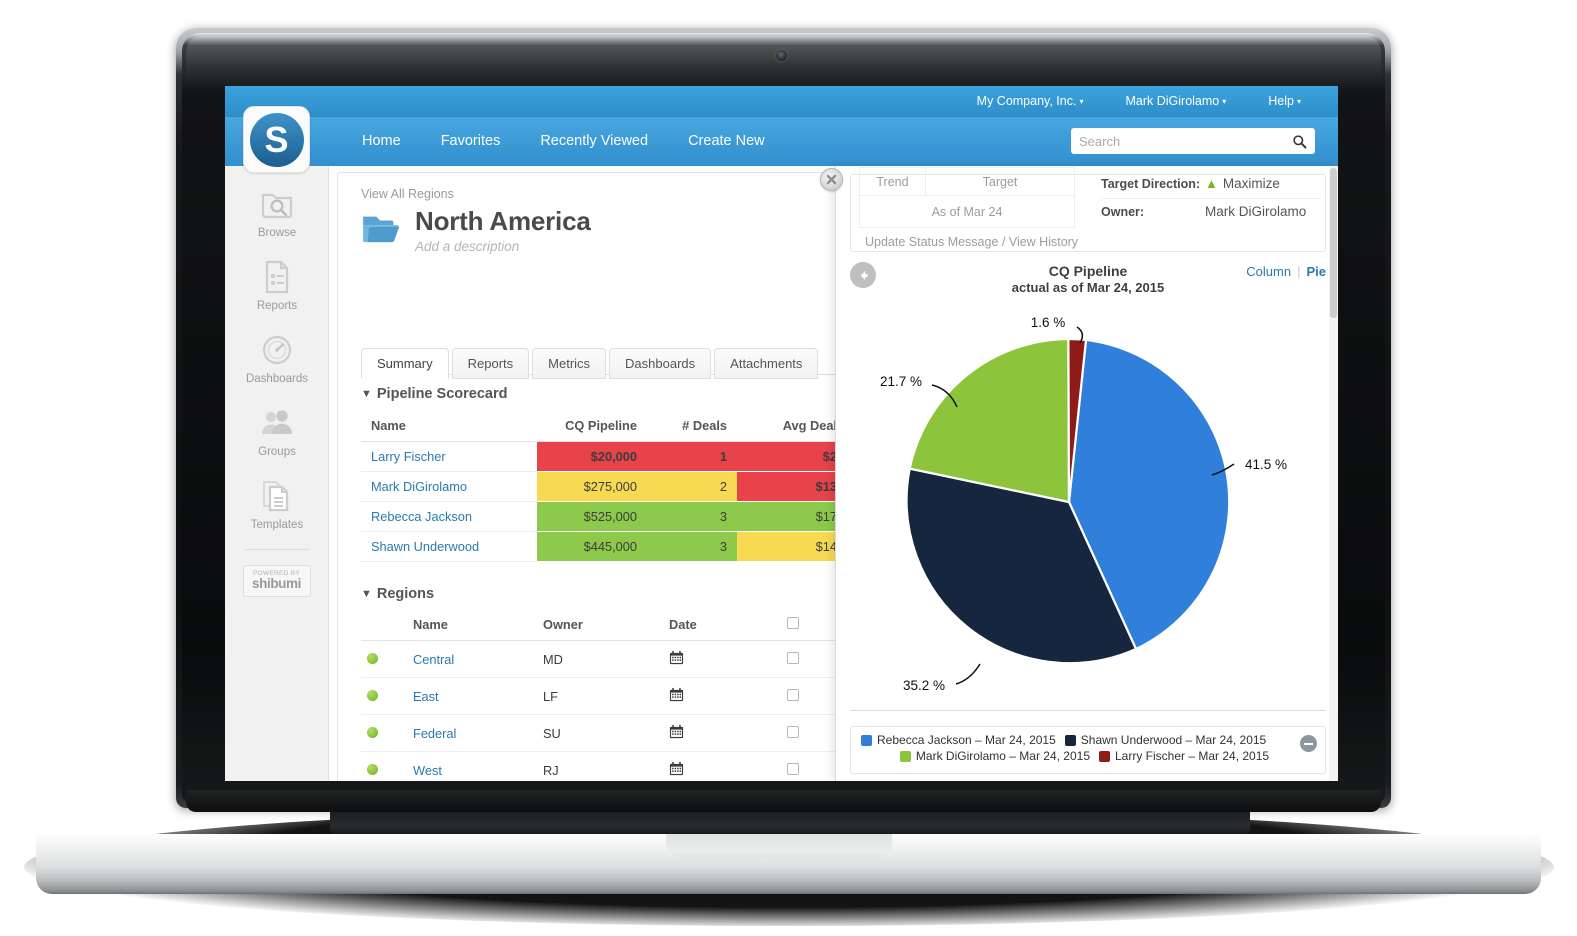 Image resolution: width=1577 pixels, height=936 pixels. I want to click on chart-type-column: Column, so click(1268, 271).